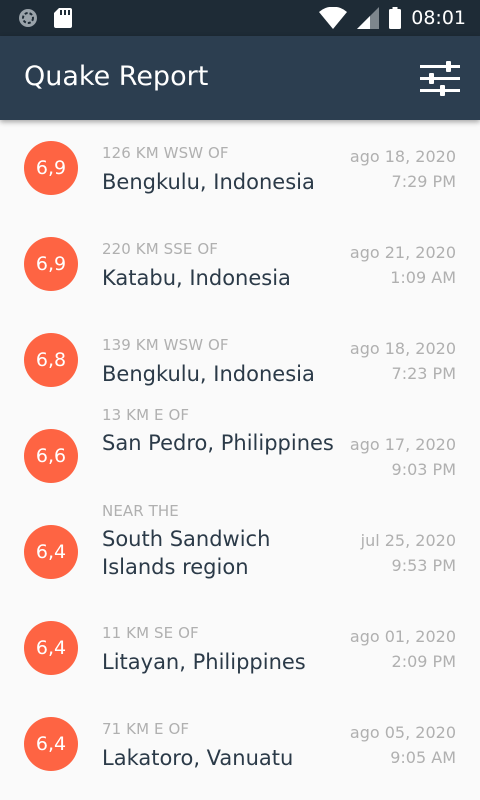  What do you see at coordinates (146, 415) in the screenshot?
I see `location-offset: 13 km E of` at bounding box center [146, 415].